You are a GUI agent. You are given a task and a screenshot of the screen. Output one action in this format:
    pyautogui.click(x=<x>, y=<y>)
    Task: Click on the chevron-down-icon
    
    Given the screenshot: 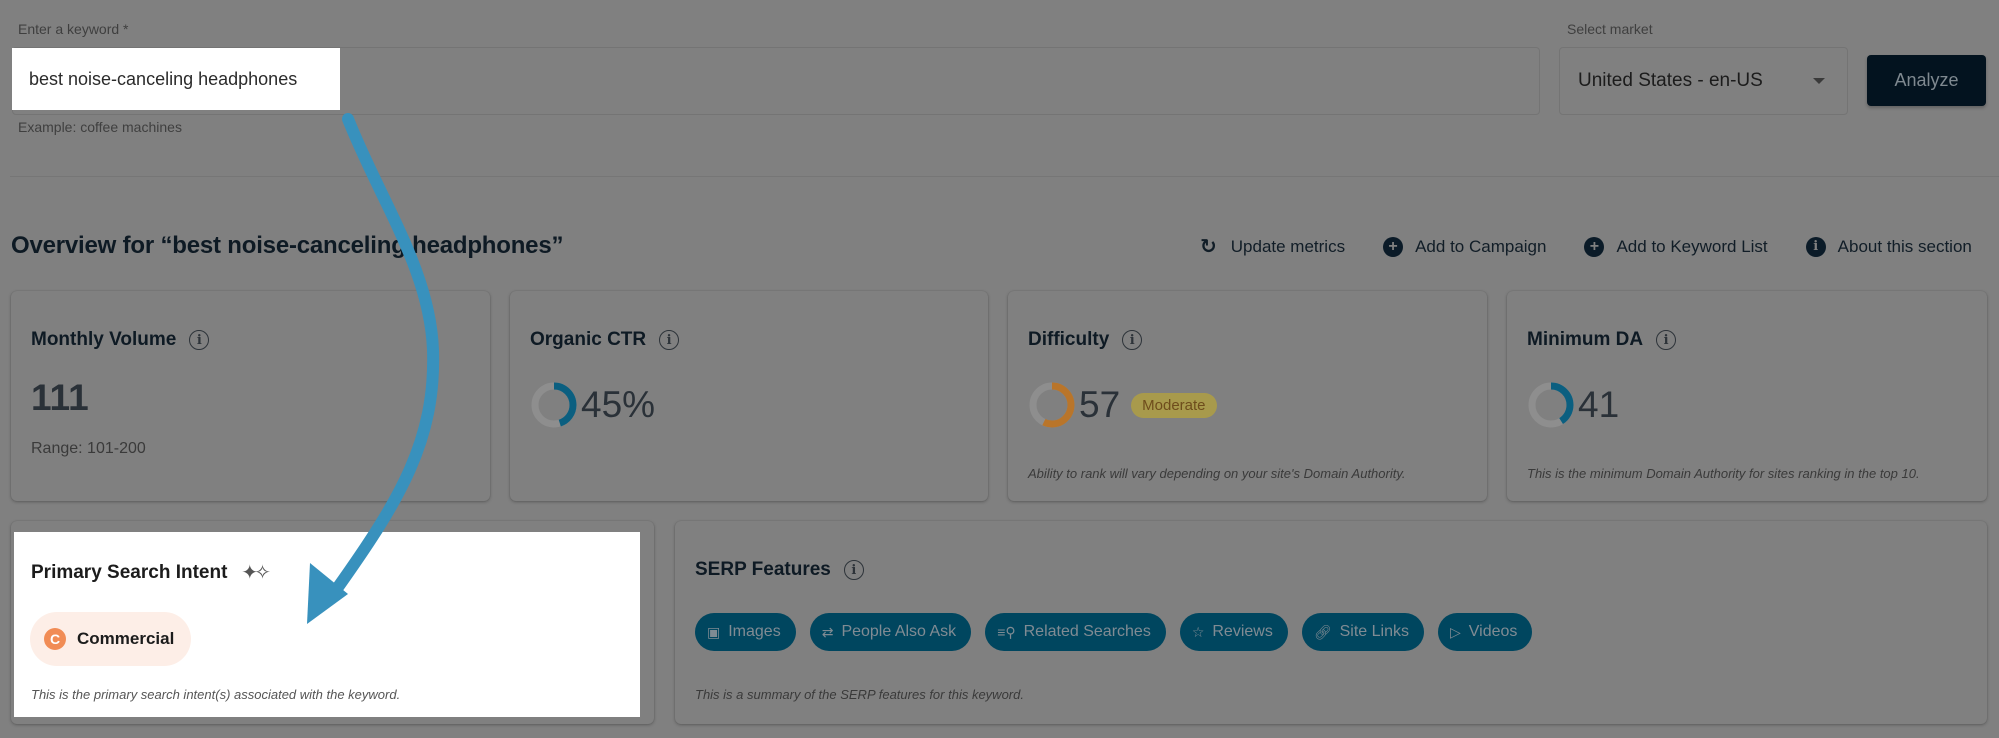 What is the action you would take?
    pyautogui.click(x=1819, y=81)
    